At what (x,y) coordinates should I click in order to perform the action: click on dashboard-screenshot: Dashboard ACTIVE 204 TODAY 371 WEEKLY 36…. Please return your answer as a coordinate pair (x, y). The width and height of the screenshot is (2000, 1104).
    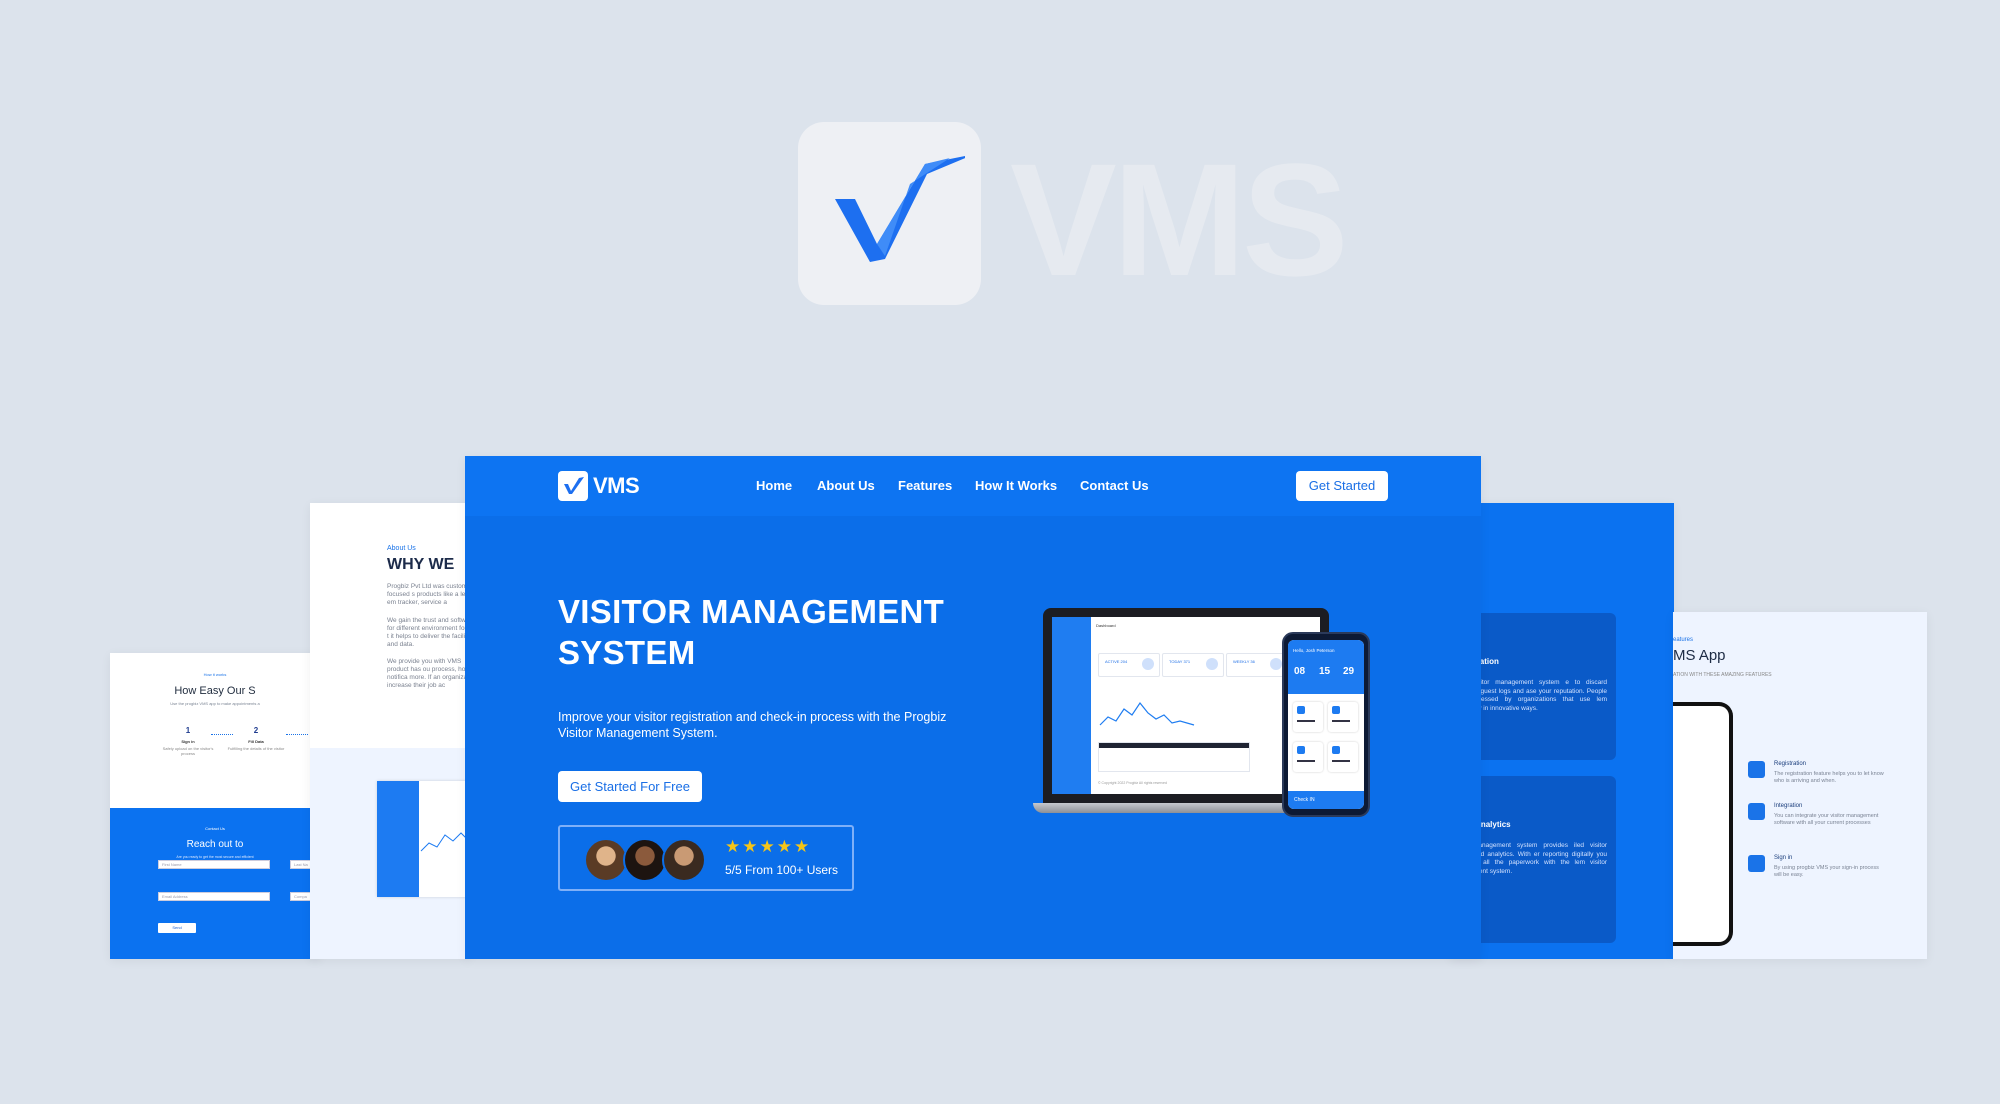
    Looking at the image, I should click on (1186, 705).